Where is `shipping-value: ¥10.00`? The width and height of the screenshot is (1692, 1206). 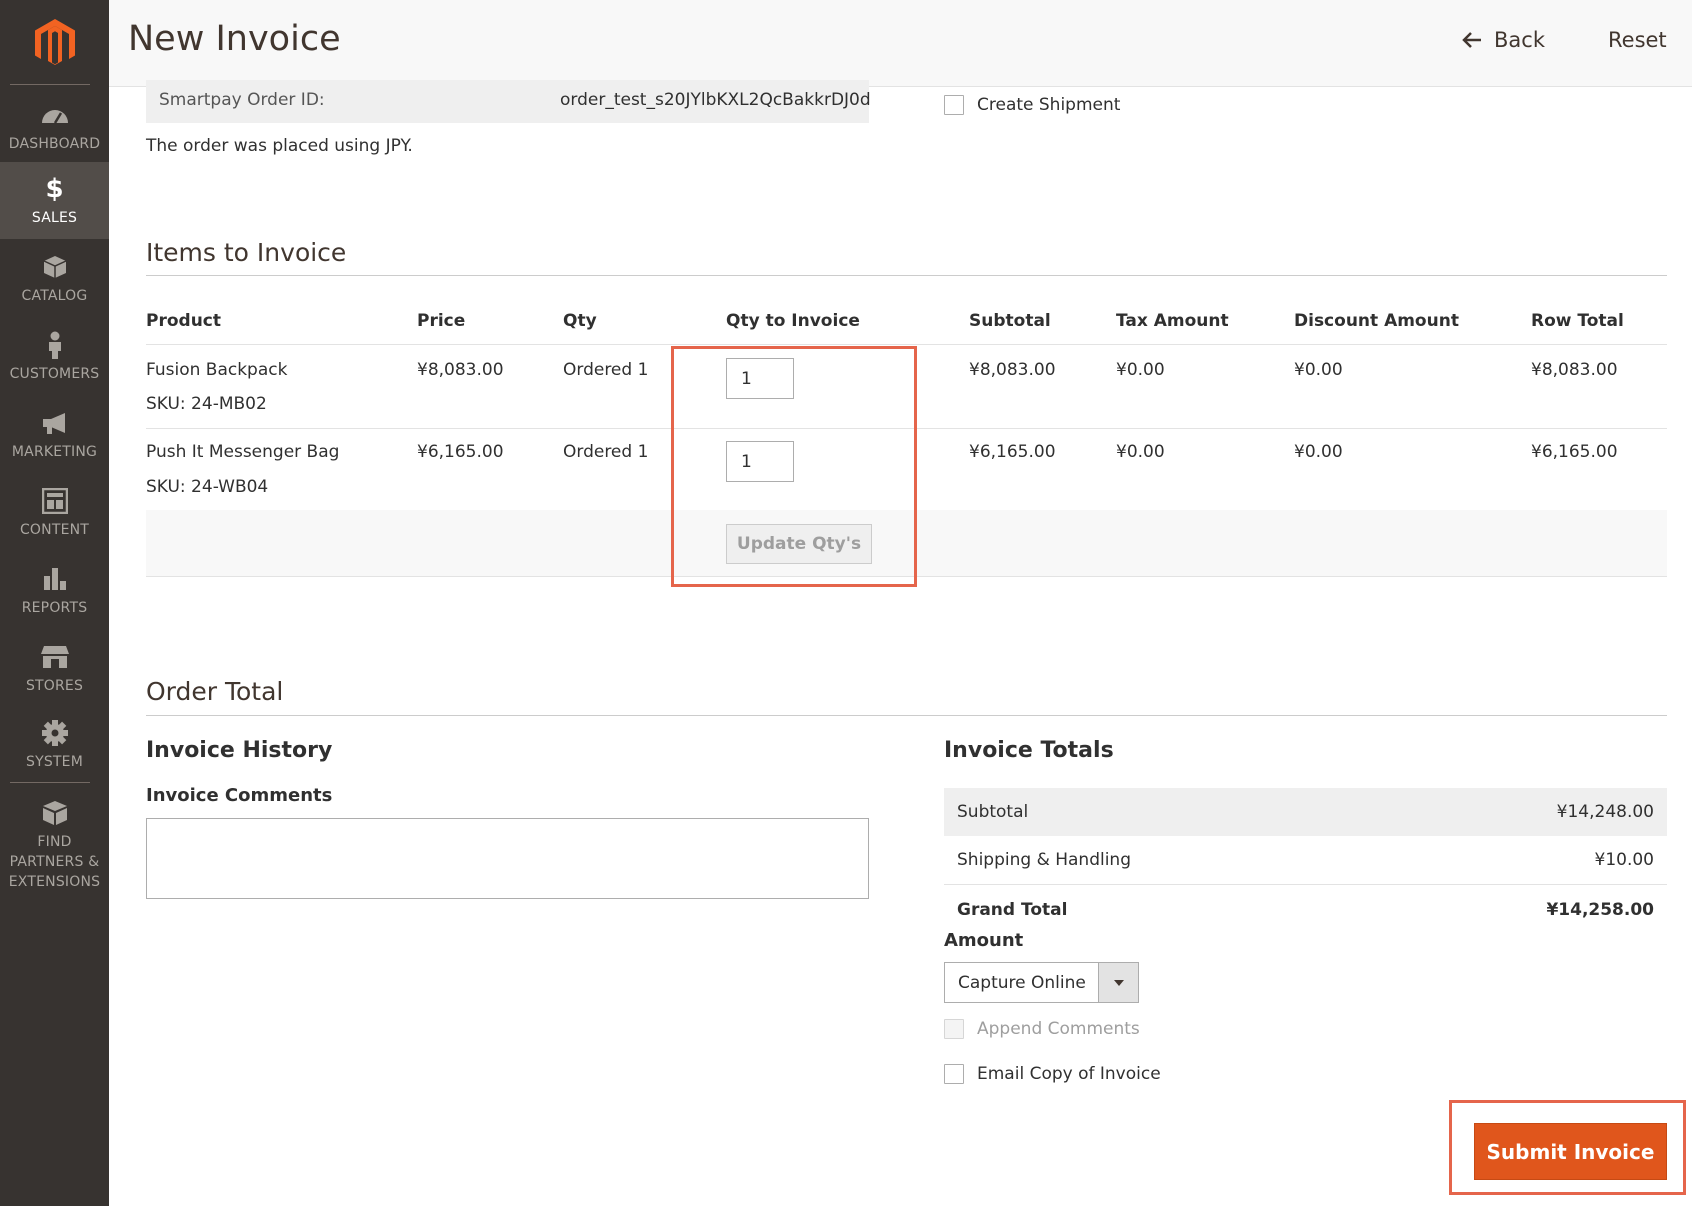 shipping-value: ¥10.00 is located at coordinates (1624, 860).